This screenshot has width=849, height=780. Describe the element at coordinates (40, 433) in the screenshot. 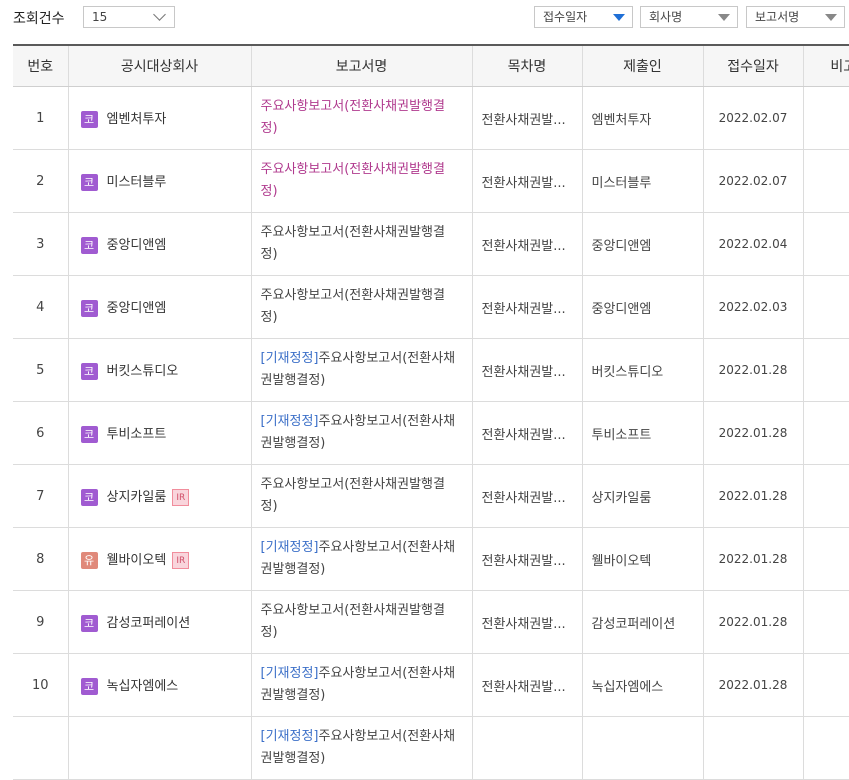

I see `row-number: 6` at that location.